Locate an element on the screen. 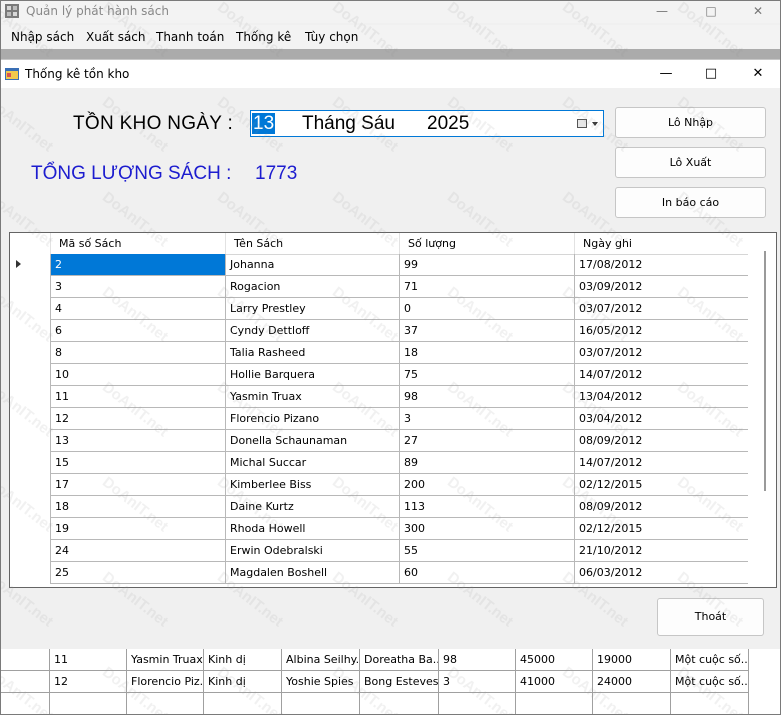 Image resolution: width=781 pixels, height=715 pixels. date-month: Tháng Sáu is located at coordinates (348, 123).